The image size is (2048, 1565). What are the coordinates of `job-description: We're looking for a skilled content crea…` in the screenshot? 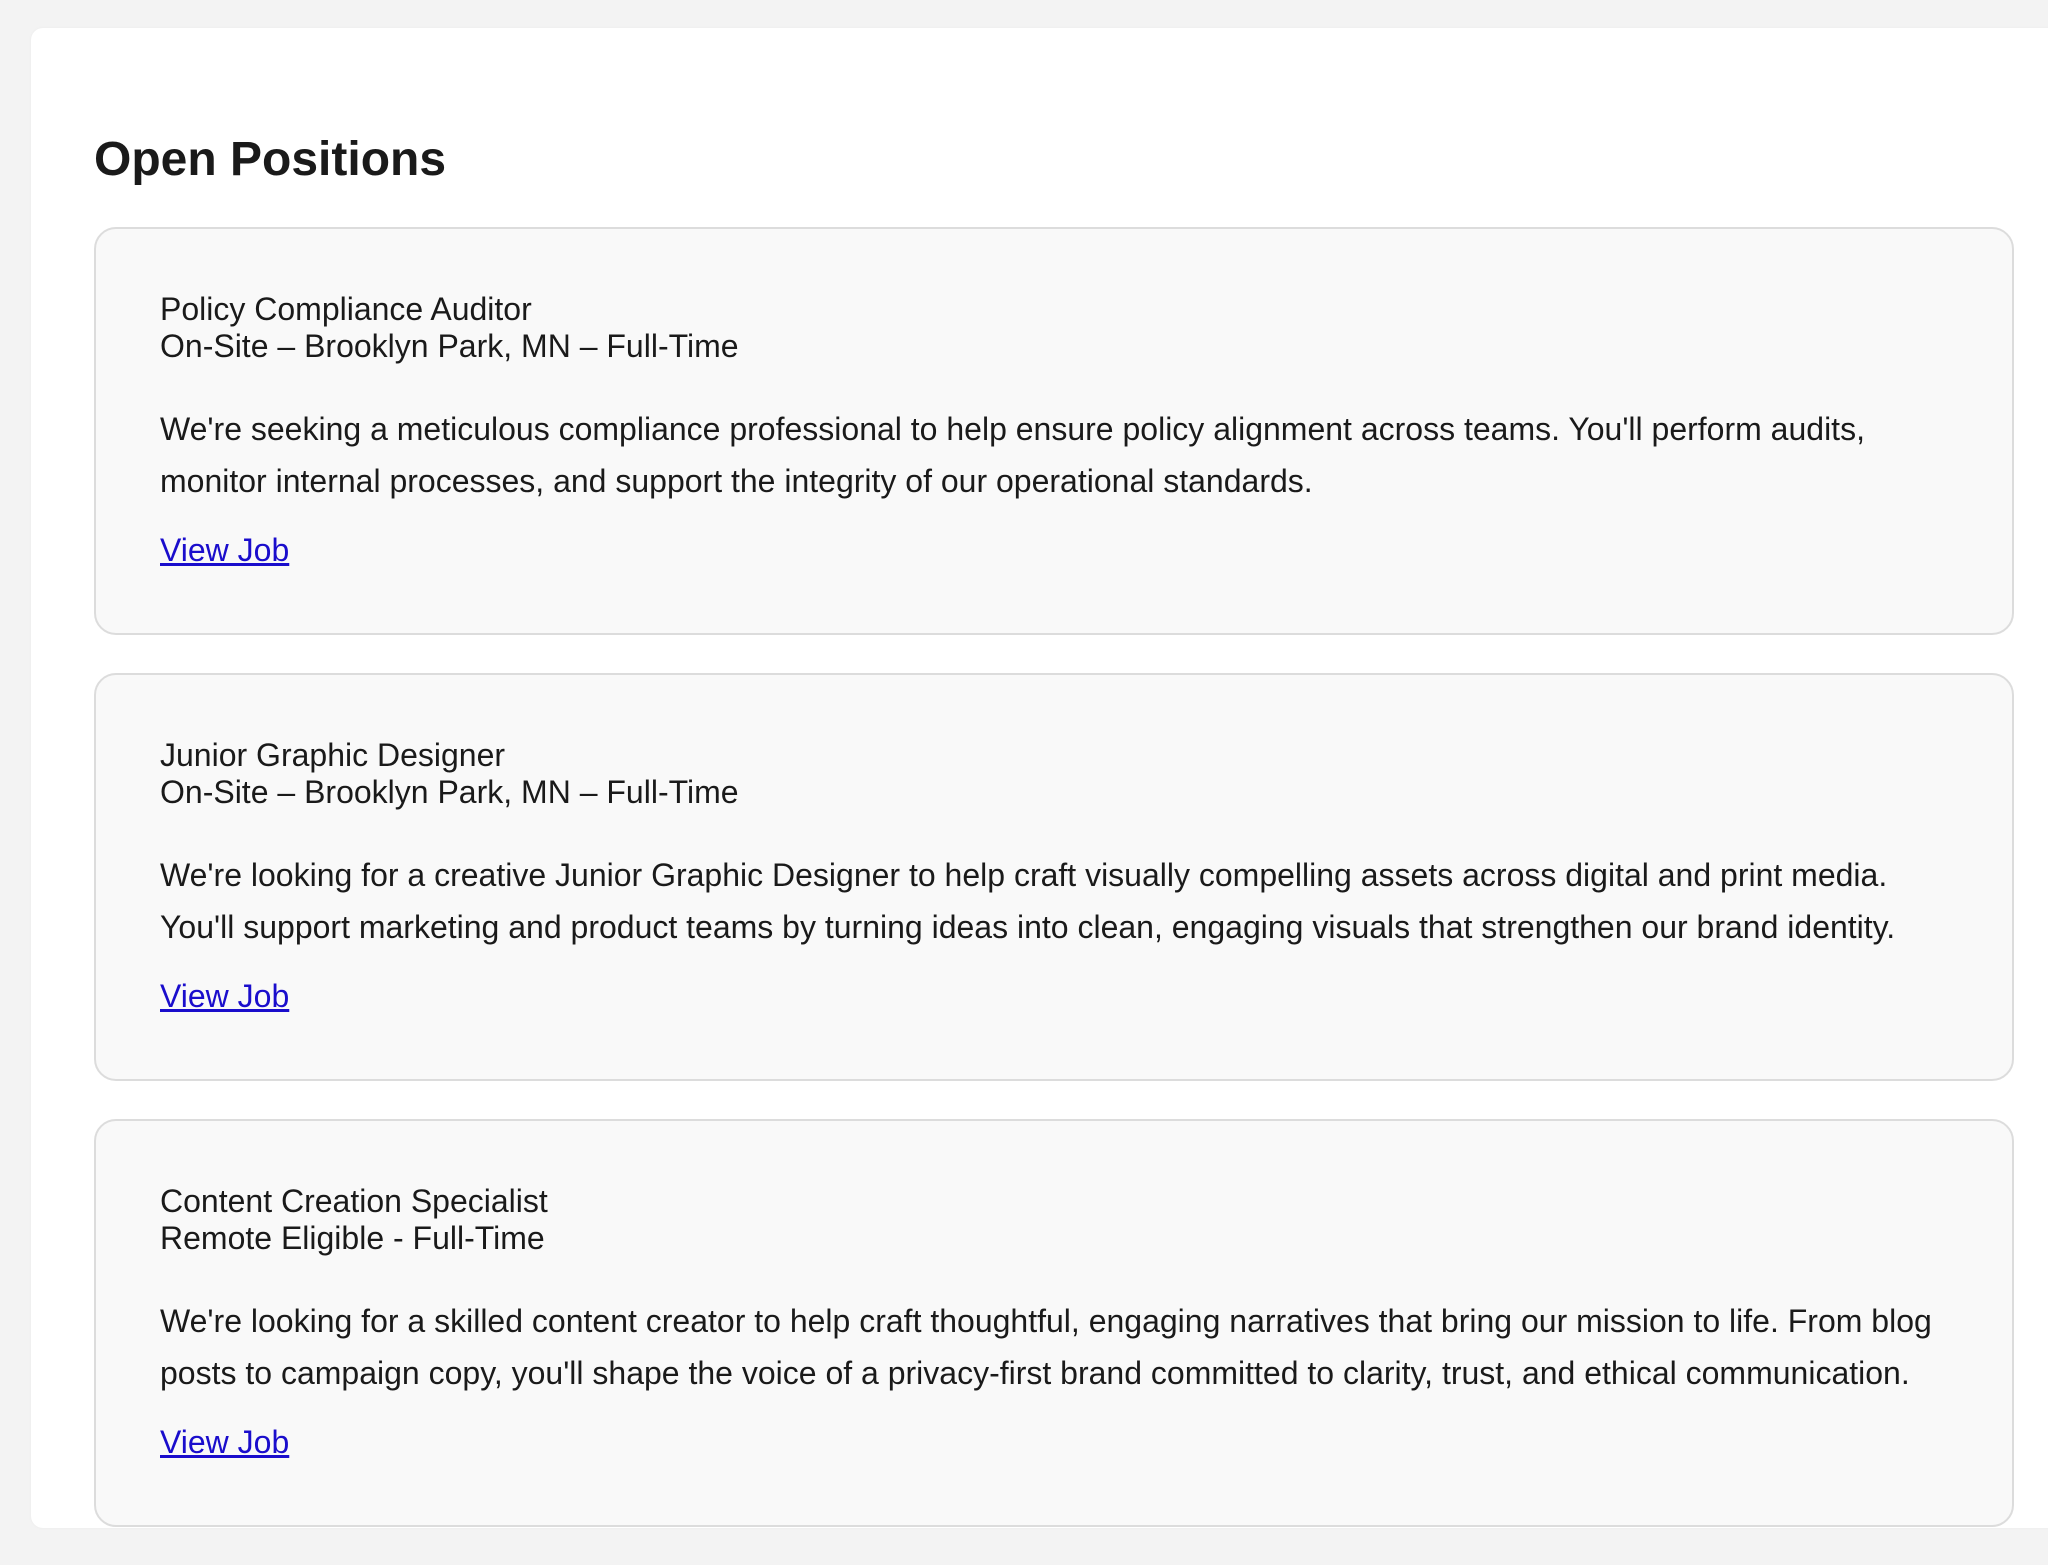 It's located at (1046, 1347).